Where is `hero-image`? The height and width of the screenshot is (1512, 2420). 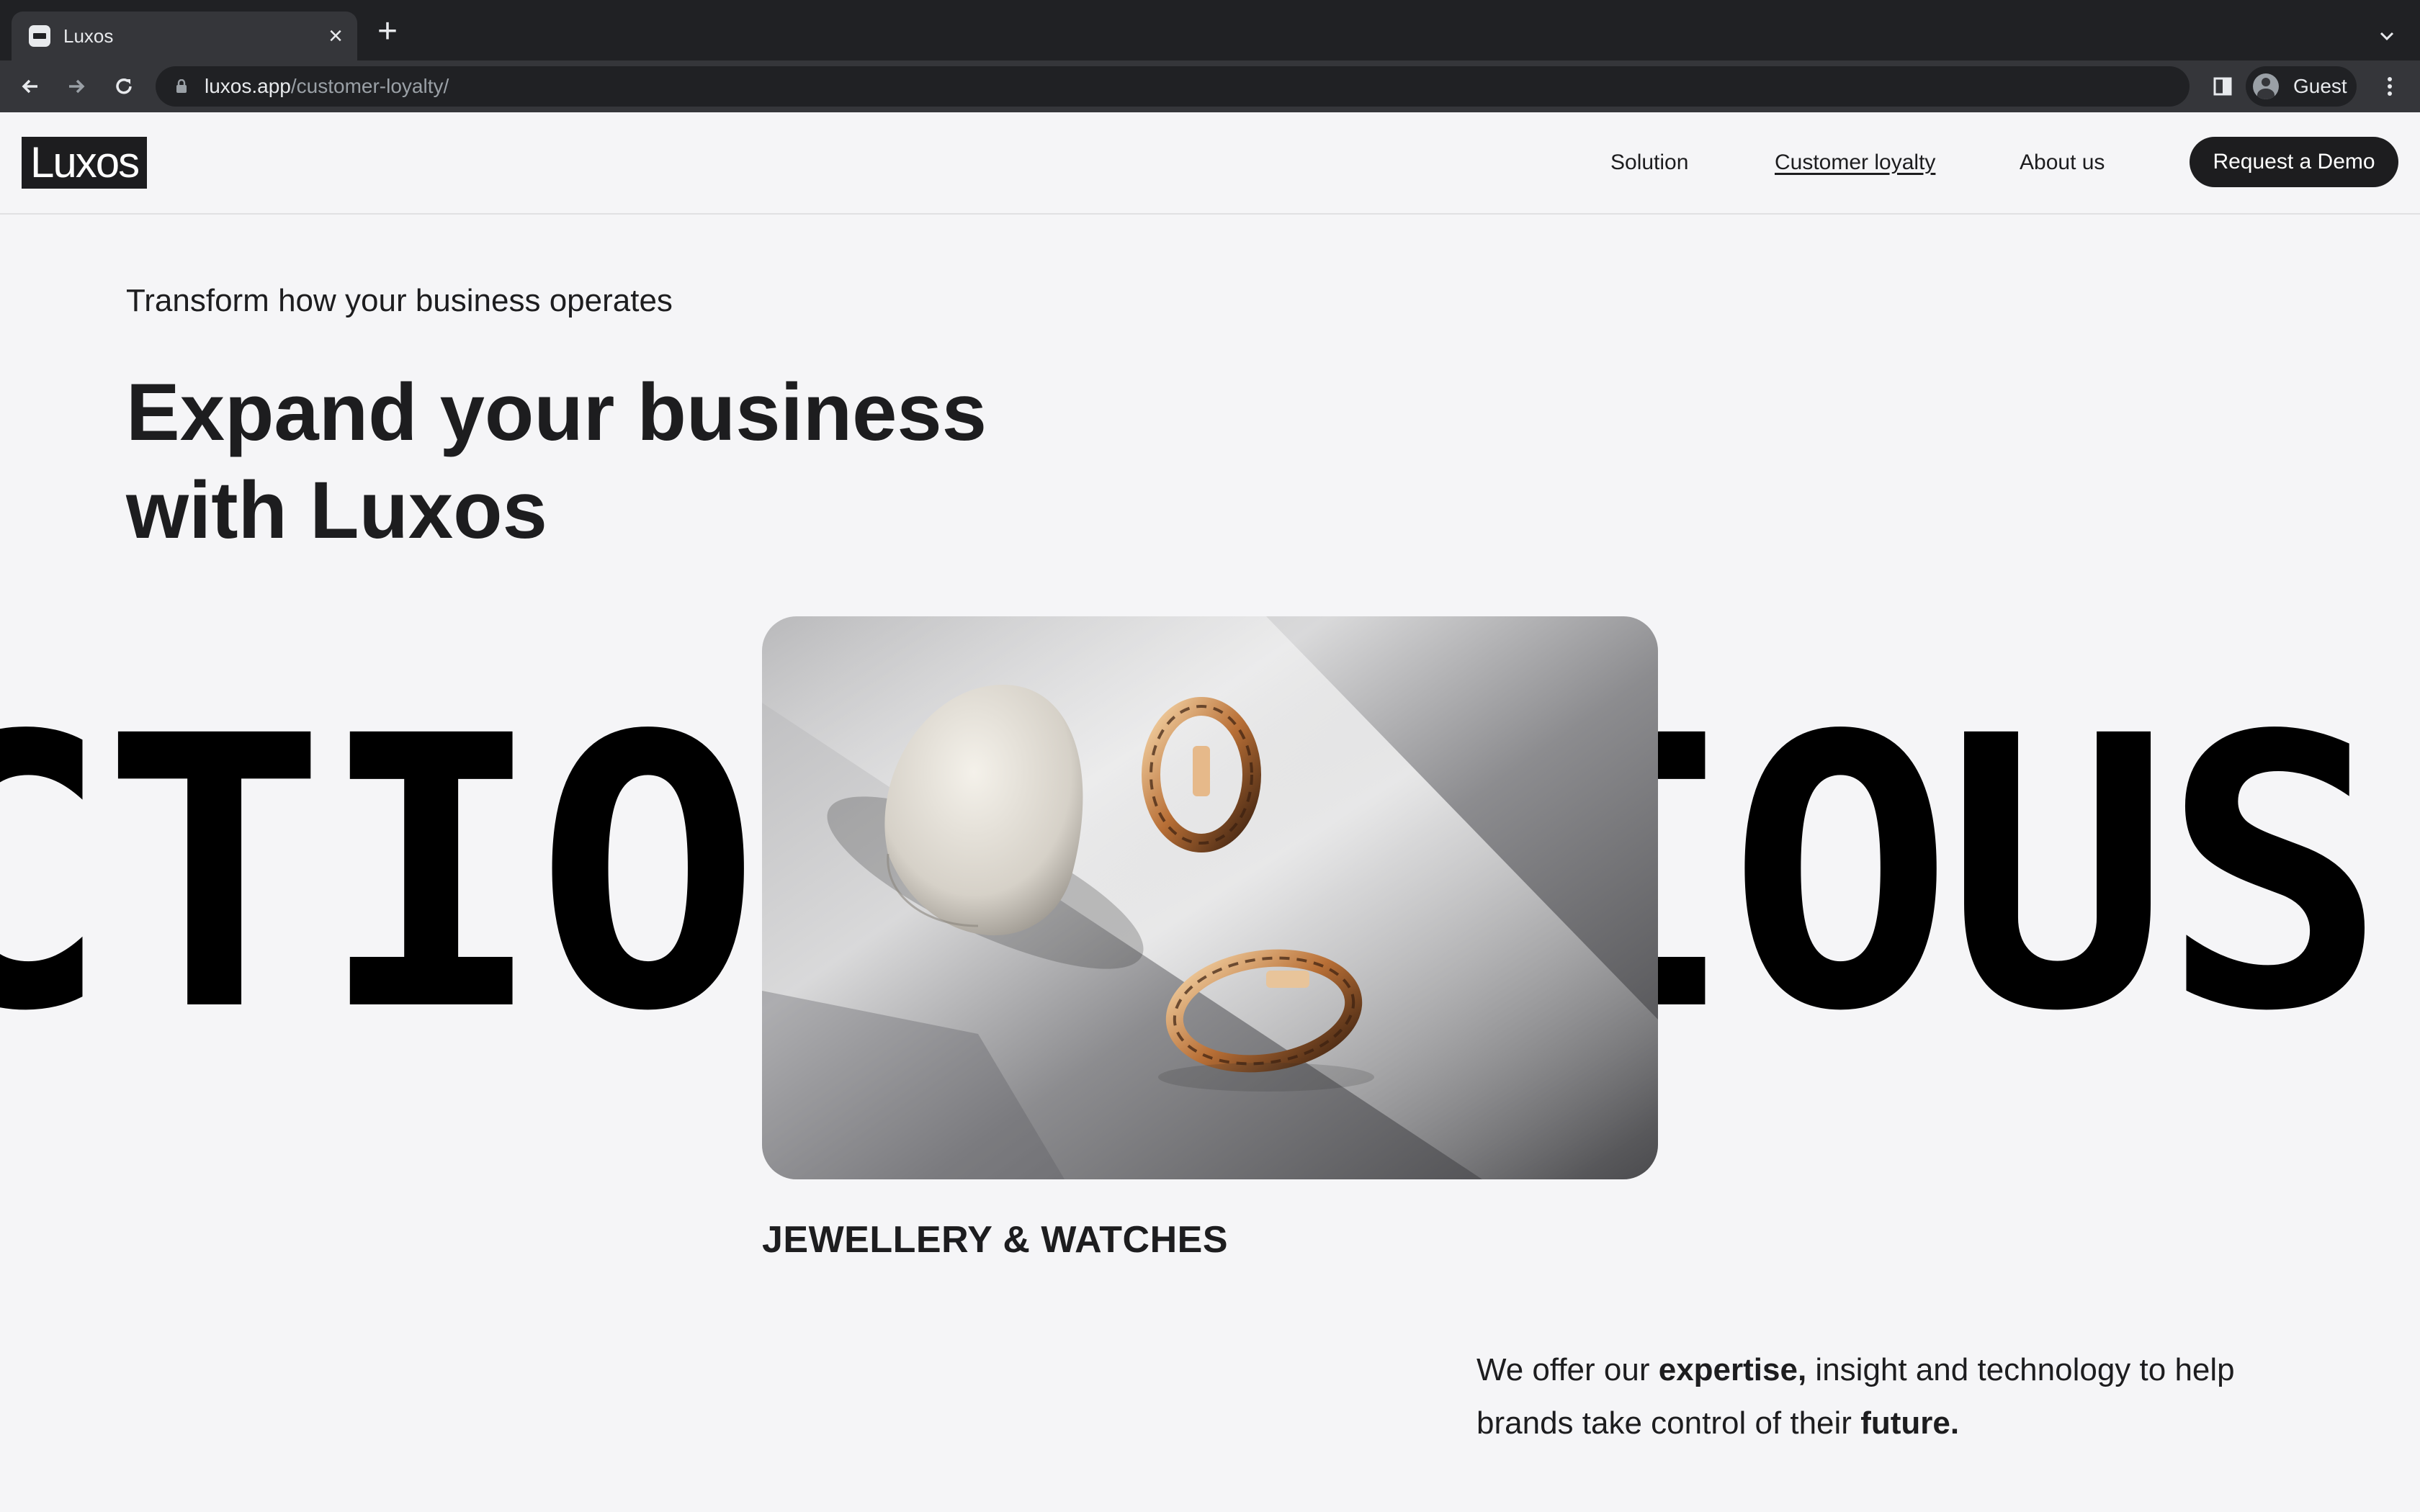
hero-image is located at coordinates (1210, 897).